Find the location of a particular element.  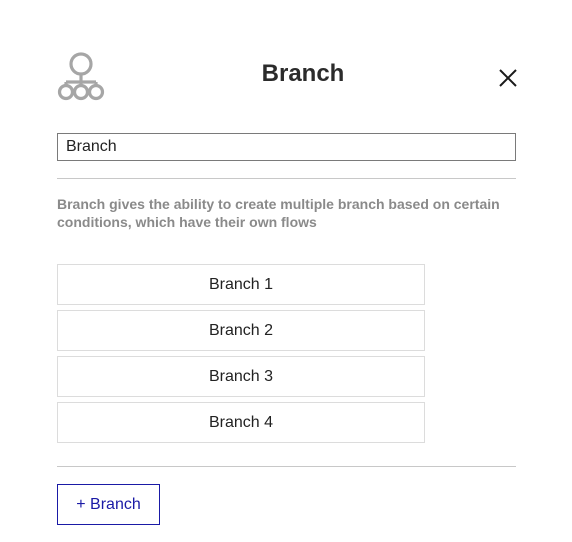

branch-item: Branch 1 is located at coordinates (241, 284).